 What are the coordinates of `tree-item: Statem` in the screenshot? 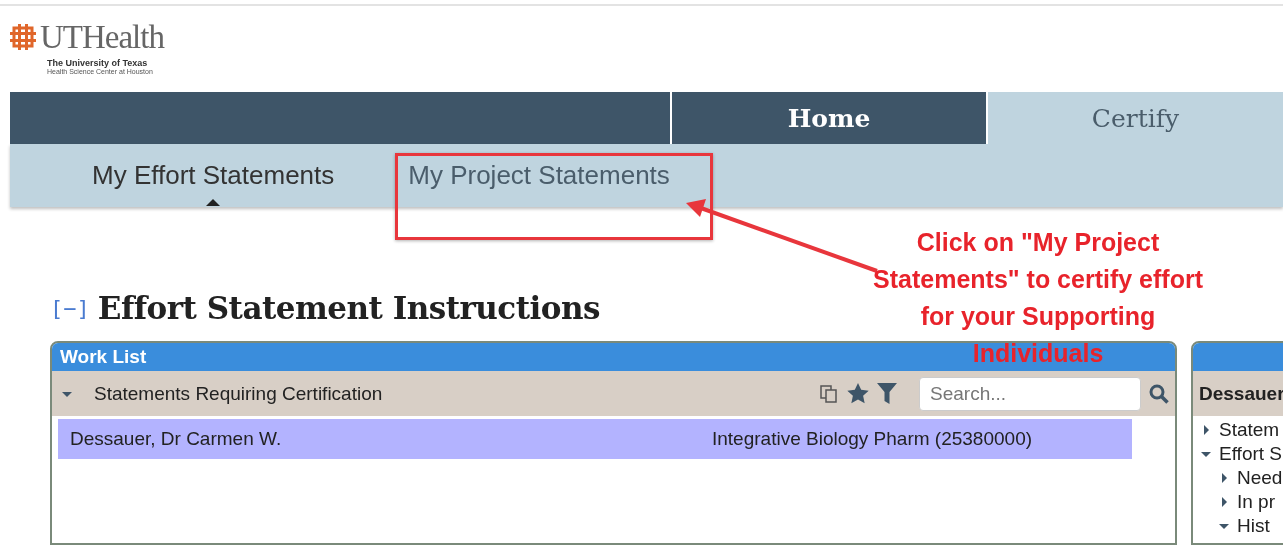 It's located at (1249, 430).